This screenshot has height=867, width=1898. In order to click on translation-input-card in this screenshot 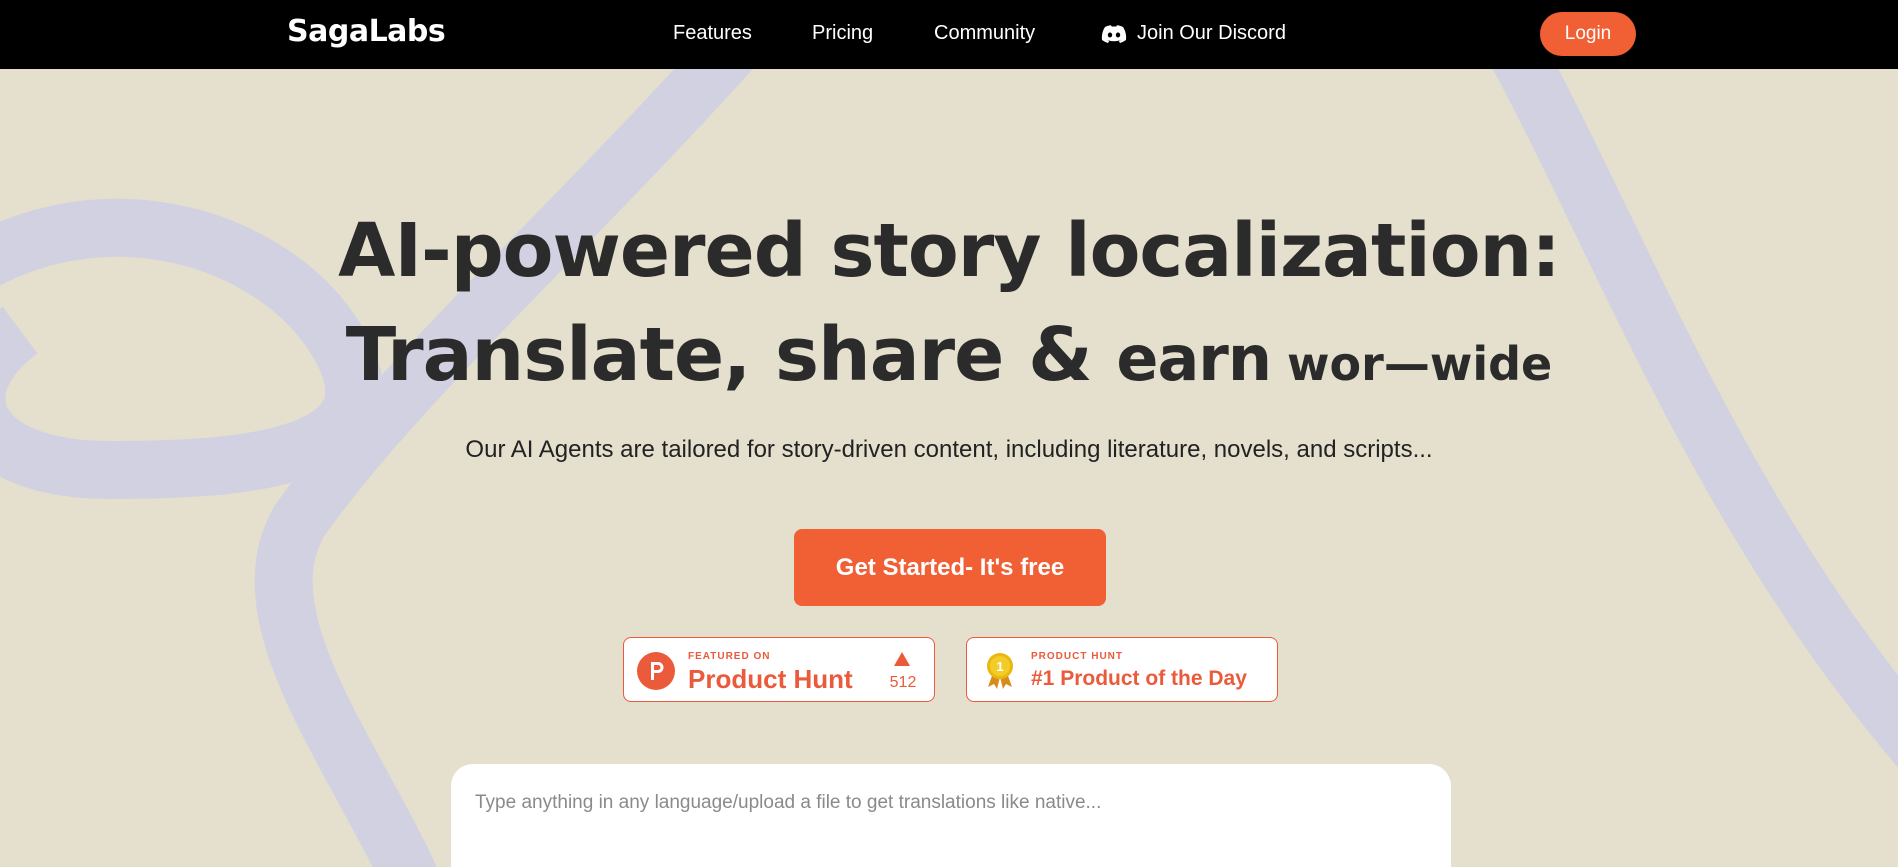, I will do `click(951, 815)`.